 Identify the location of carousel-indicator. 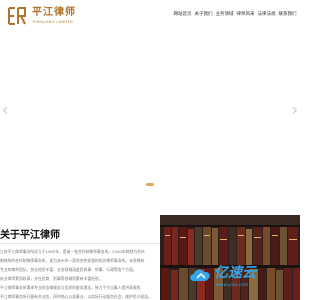
(150, 184).